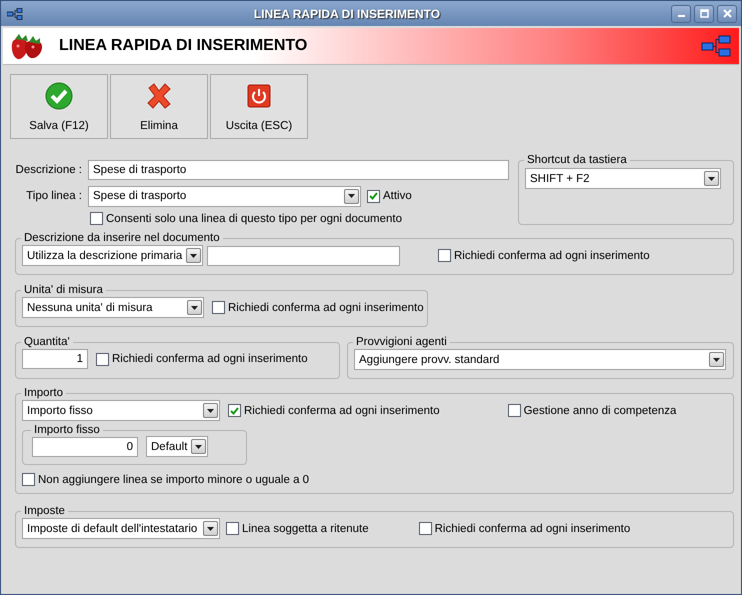 This screenshot has width=742, height=595. I want to click on dropdown: Imposte di default dell'intestatario, so click(121, 528).